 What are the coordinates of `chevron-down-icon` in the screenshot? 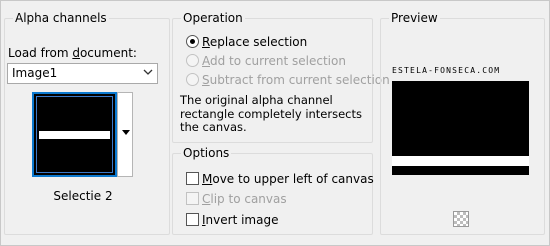 It's located at (148, 72).